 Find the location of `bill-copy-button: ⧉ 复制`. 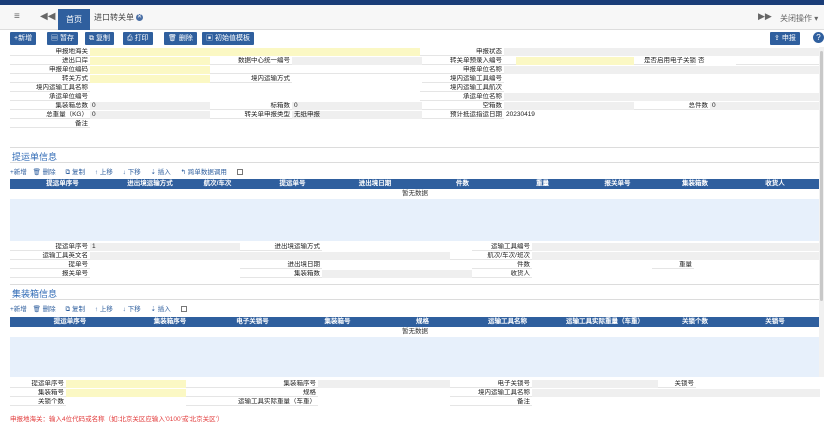

bill-copy-button: ⧉ 复制 is located at coordinates (76, 172).